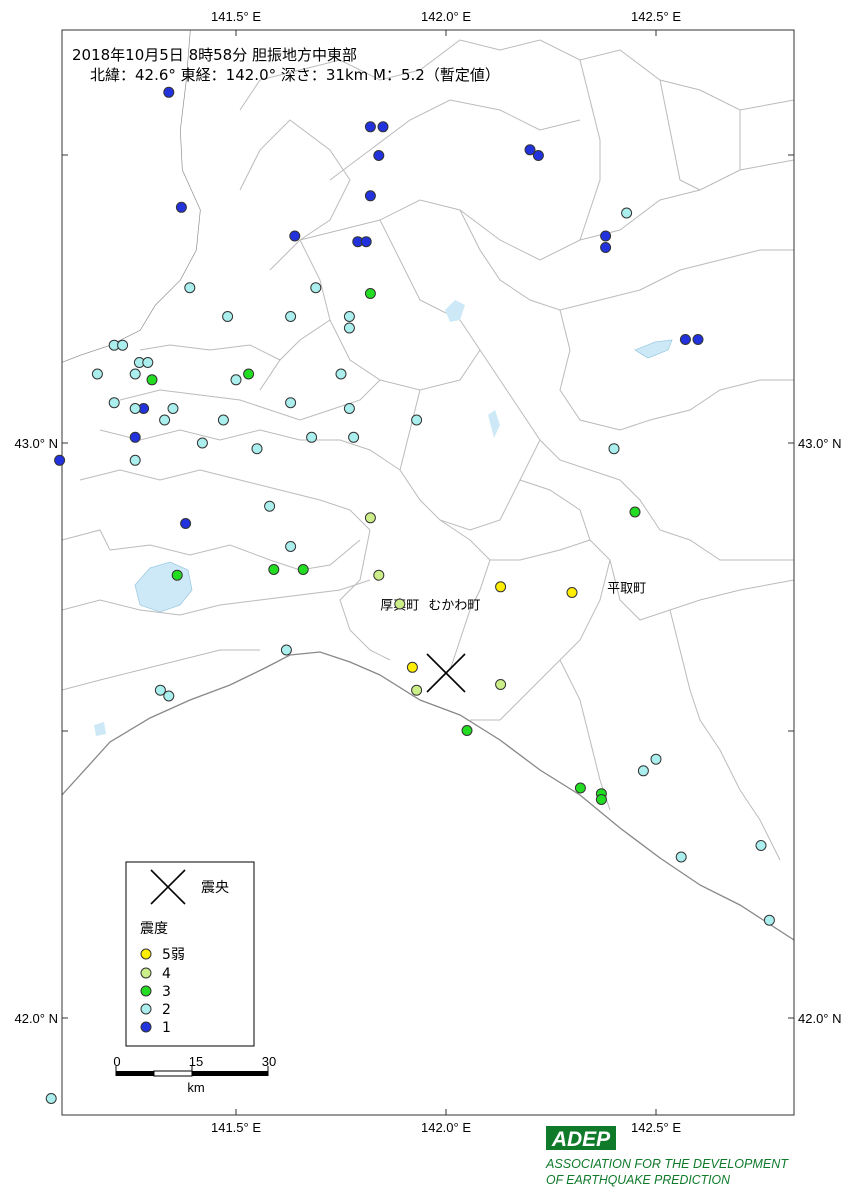 The height and width of the screenshot is (1195, 857). What do you see at coordinates (820, 443) in the screenshot?
I see `lat-tick-label-right-1: 43.0° N` at bounding box center [820, 443].